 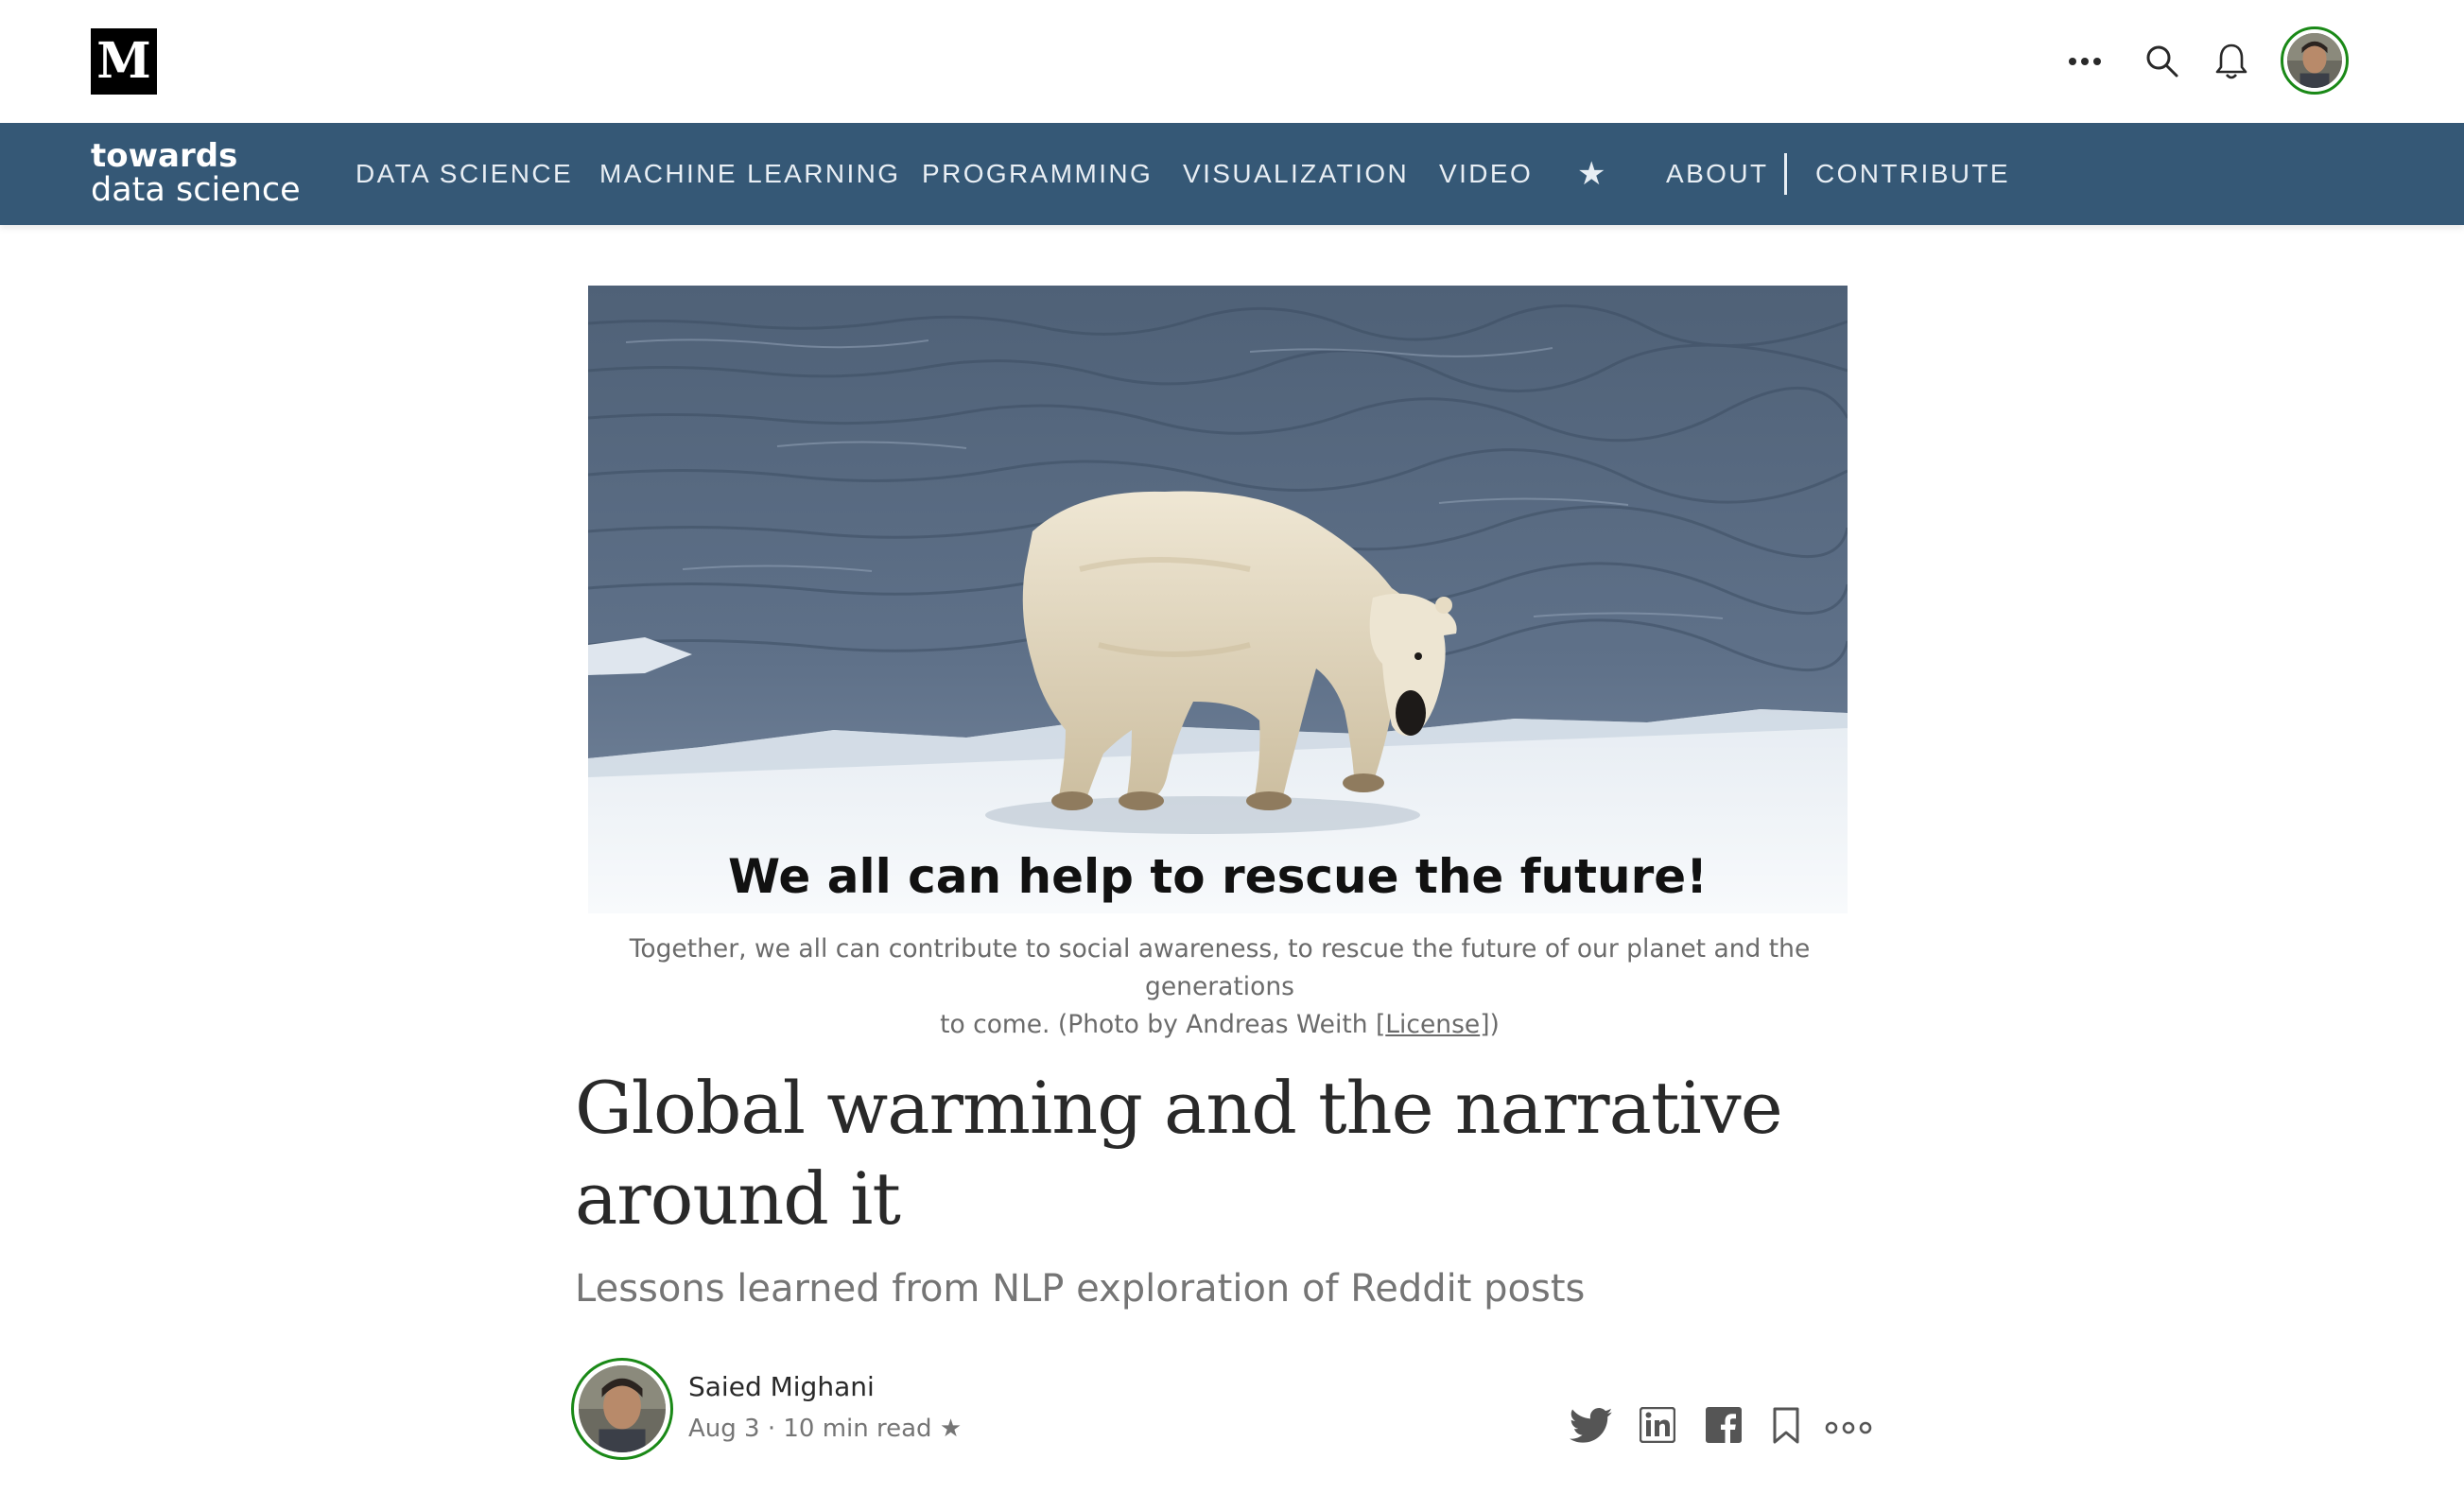 What do you see at coordinates (1785, 174) in the screenshot?
I see `nav-divider` at bounding box center [1785, 174].